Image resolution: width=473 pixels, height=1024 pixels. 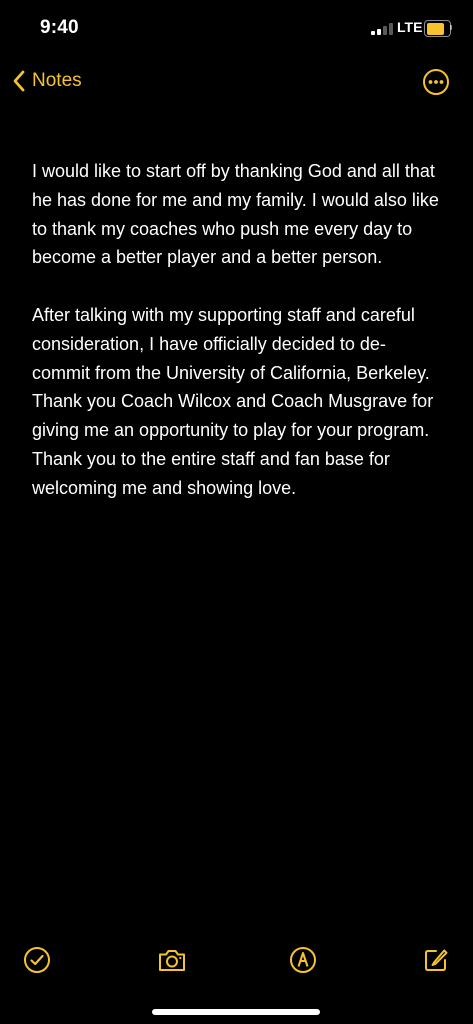 I want to click on camera-button, so click(x=172, y=960).